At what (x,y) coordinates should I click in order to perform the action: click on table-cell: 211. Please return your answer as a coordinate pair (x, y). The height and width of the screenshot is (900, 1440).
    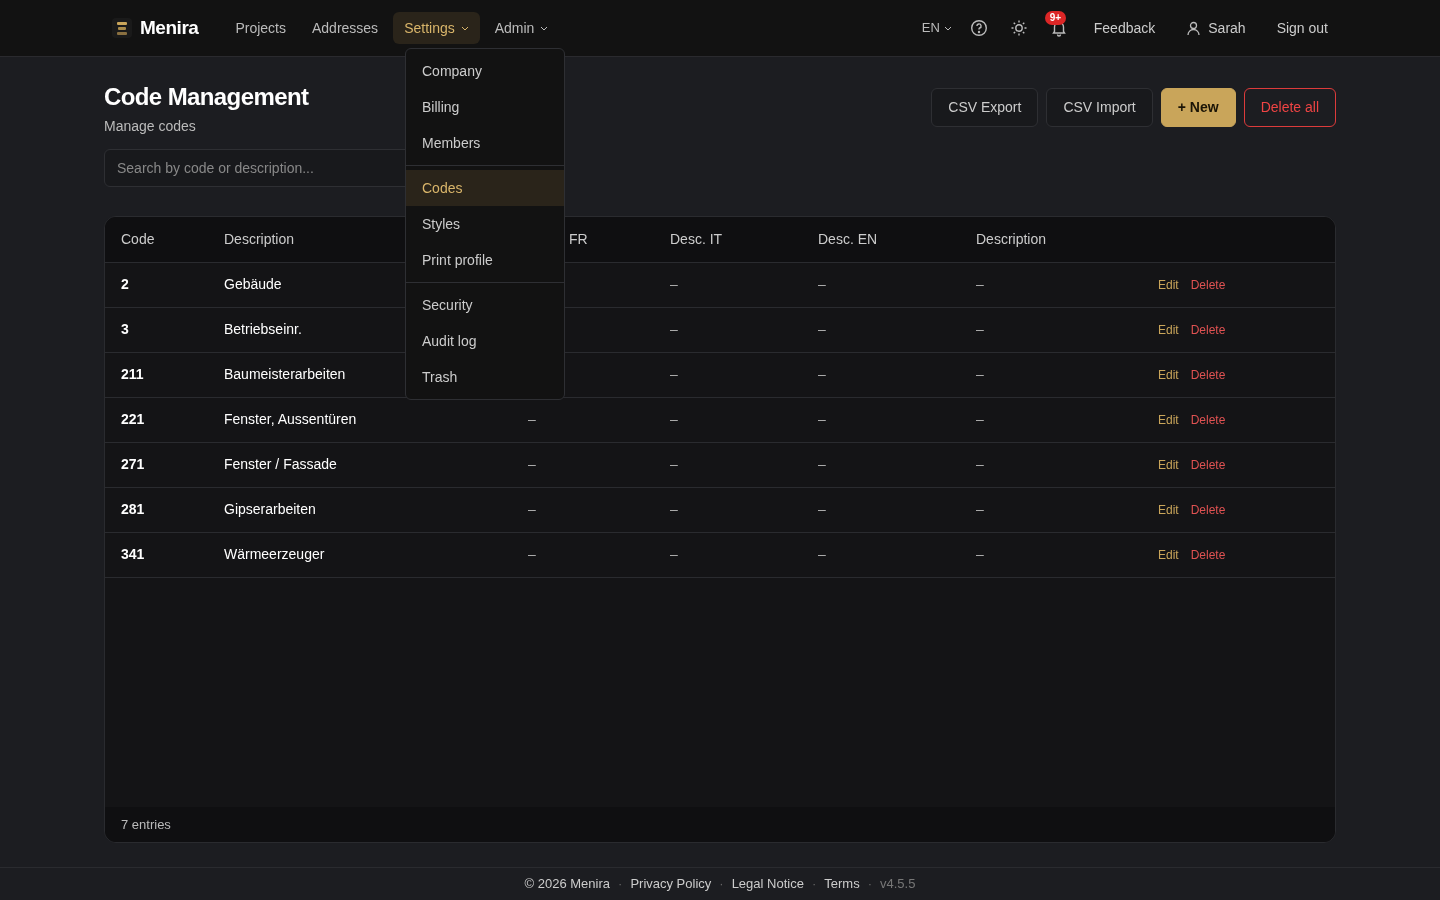
    Looking at the image, I should click on (162, 374).